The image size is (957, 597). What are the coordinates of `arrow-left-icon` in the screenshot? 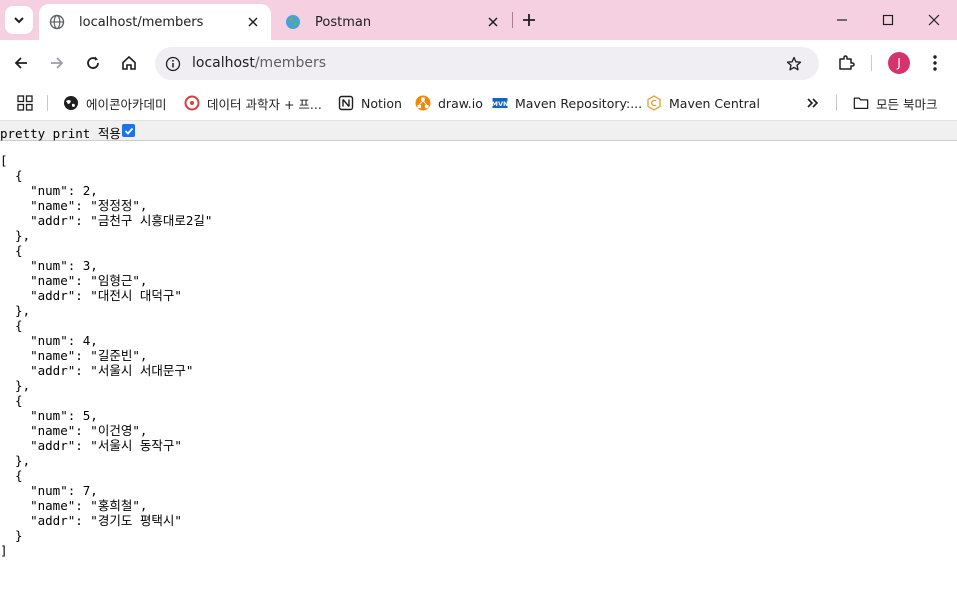 It's located at (20, 63).